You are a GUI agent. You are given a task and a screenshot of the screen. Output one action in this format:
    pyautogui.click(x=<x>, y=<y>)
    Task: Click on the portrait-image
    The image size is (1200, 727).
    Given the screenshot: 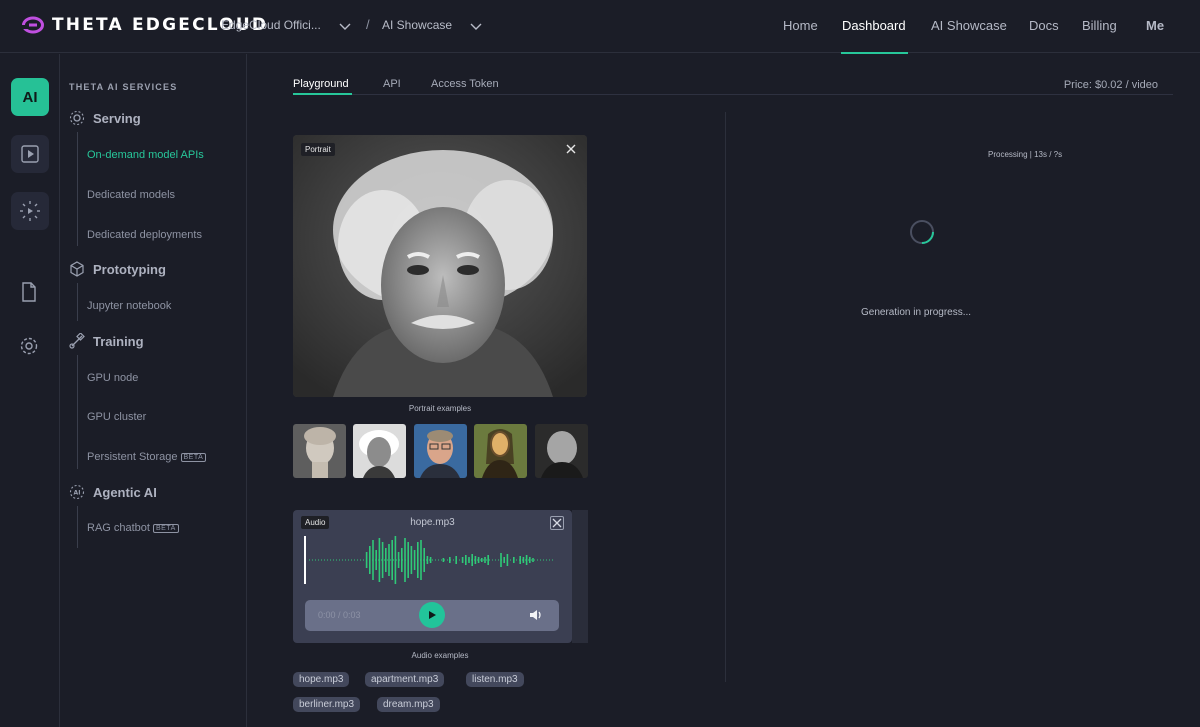 What is the action you would take?
    pyautogui.click(x=440, y=266)
    